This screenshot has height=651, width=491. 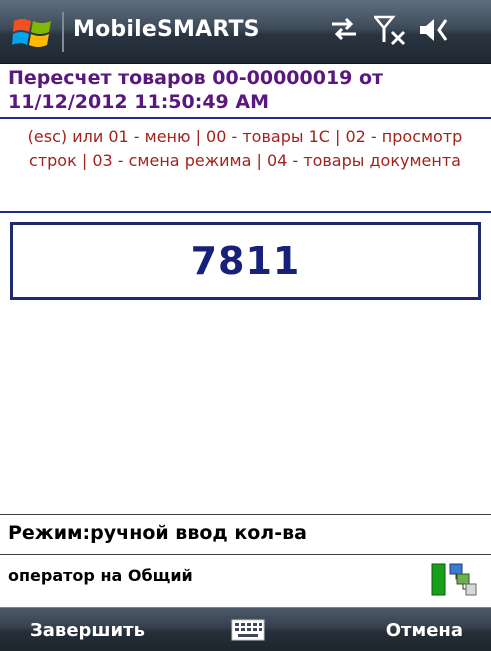 I want to click on divider-status, so click(x=245, y=514).